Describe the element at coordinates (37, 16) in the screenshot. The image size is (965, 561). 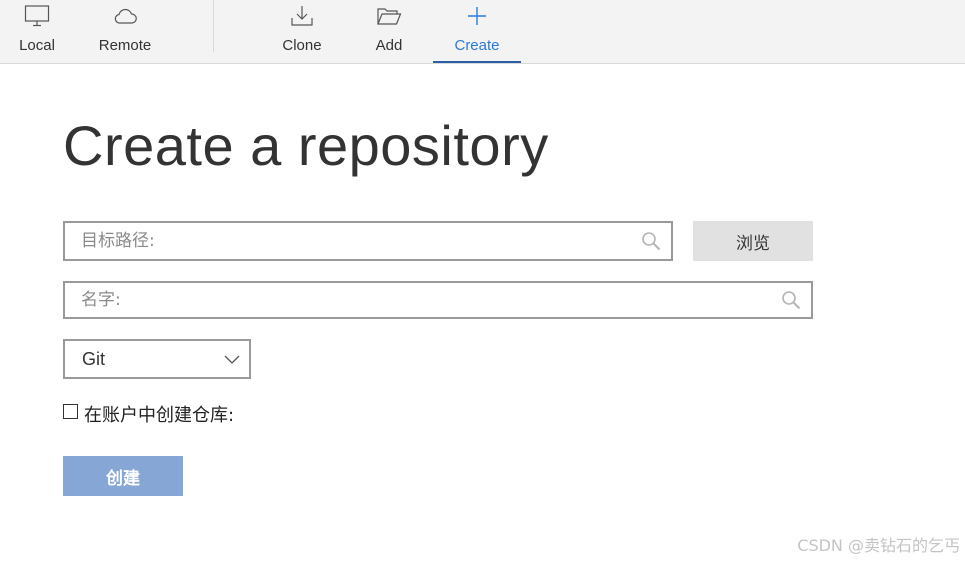
I see `monitor-icon` at that location.